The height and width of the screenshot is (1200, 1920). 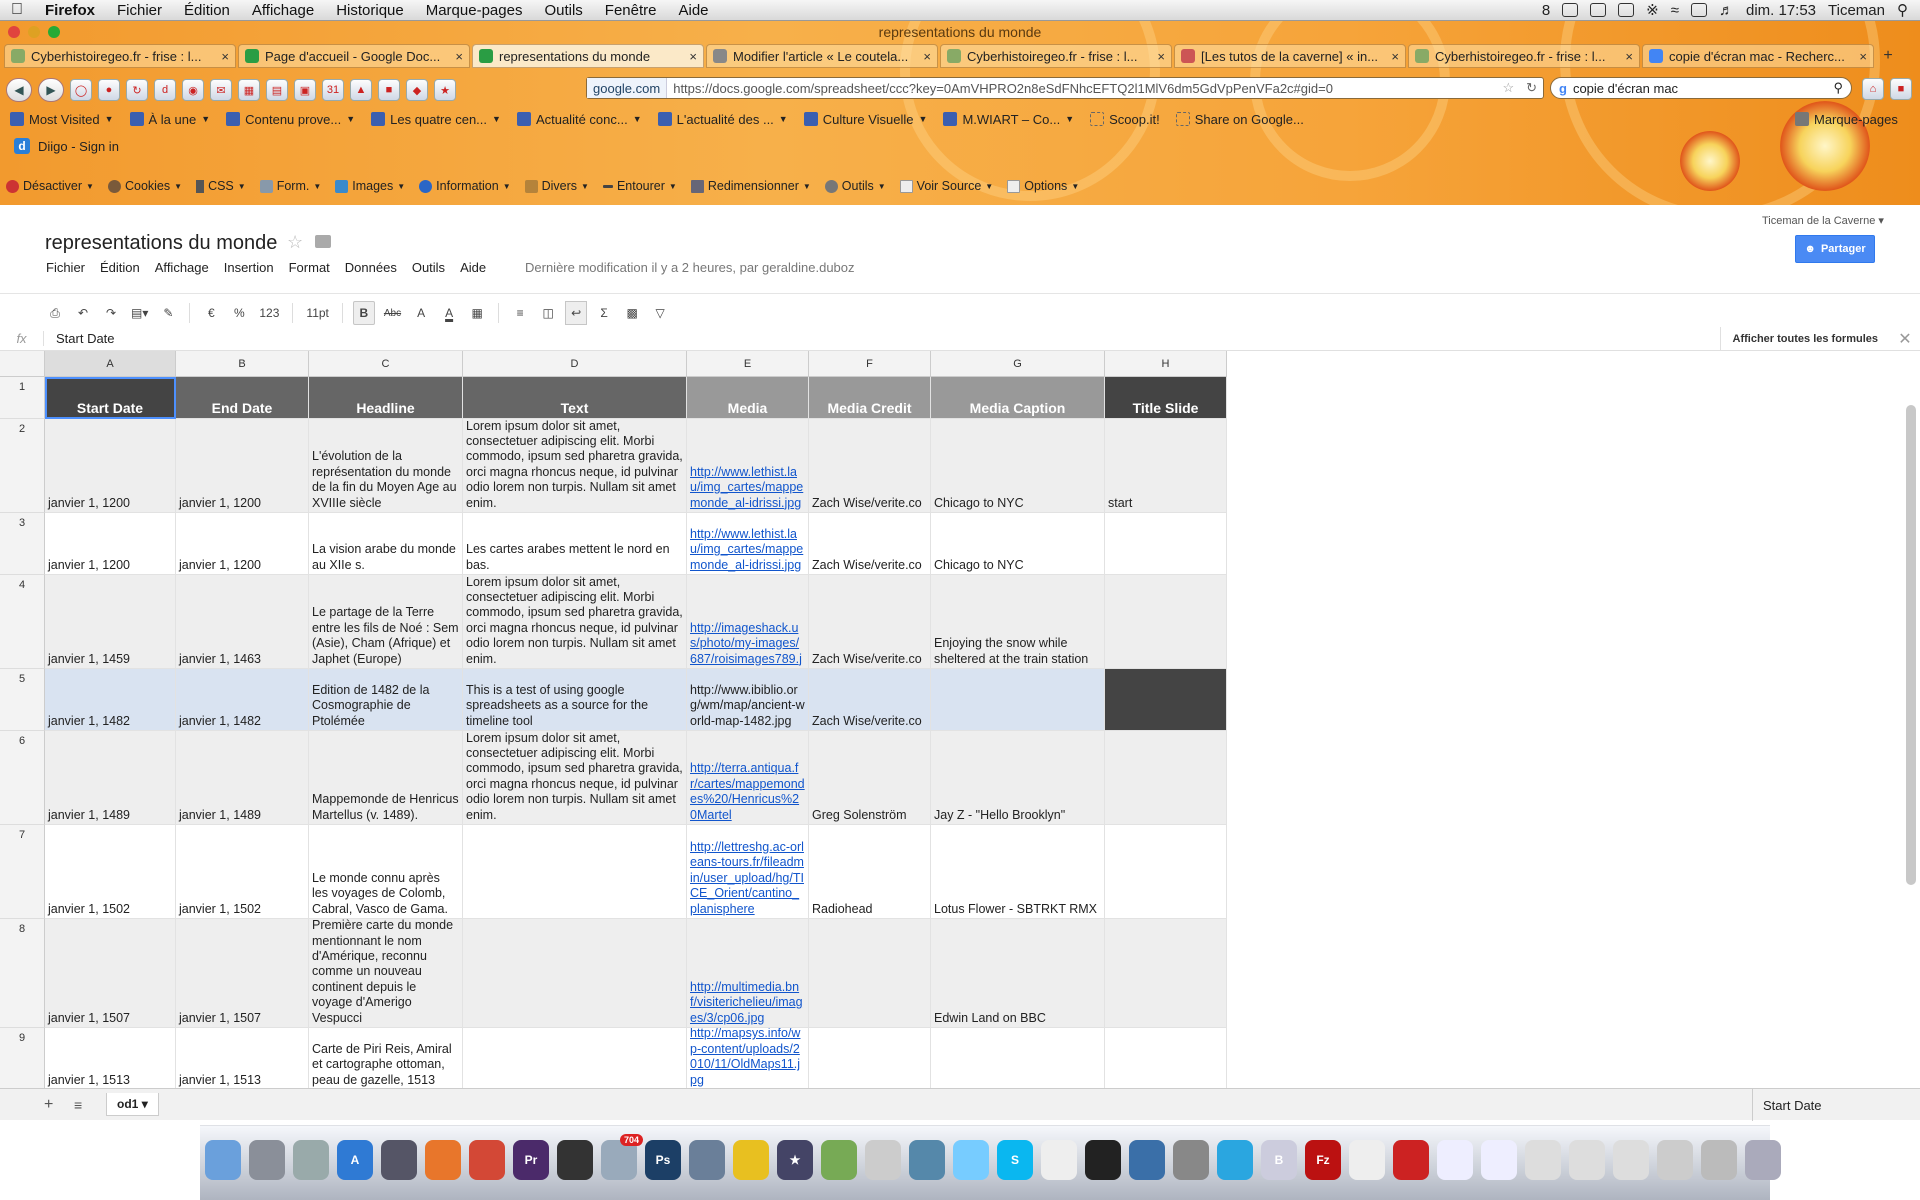 What do you see at coordinates (139, 313) in the screenshot?
I see `paste-icon: ▤▾` at bounding box center [139, 313].